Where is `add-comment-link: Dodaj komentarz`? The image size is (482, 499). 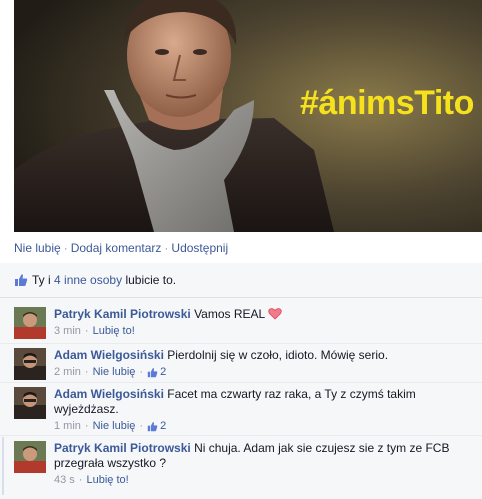 add-comment-link: Dodaj komentarz is located at coordinates (116, 248).